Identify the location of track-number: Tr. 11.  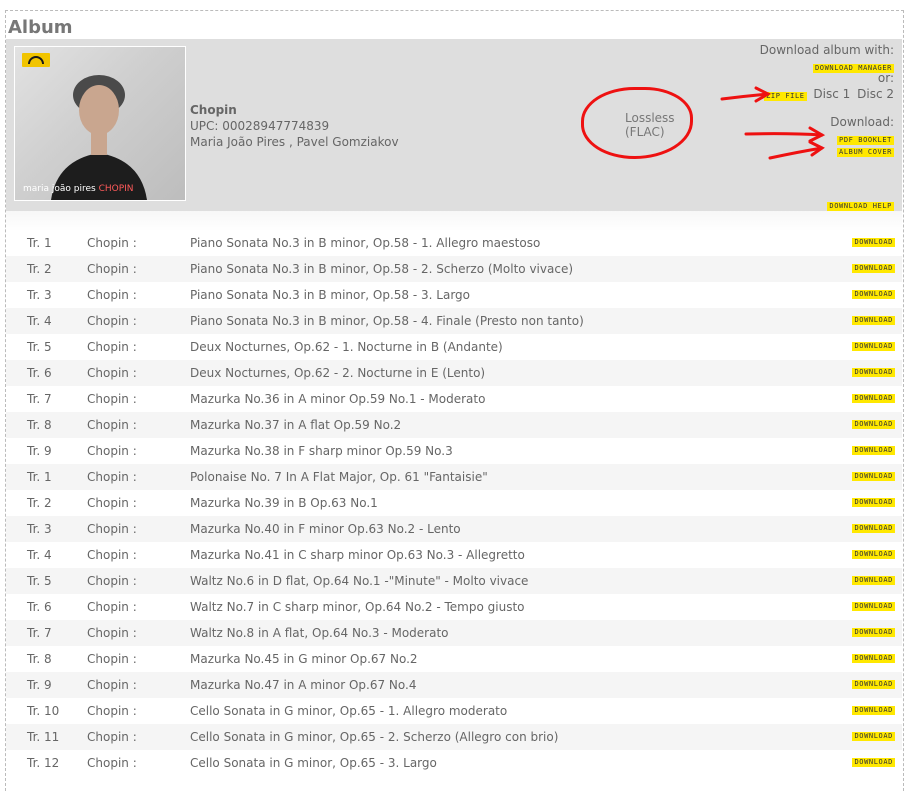
(43, 737).